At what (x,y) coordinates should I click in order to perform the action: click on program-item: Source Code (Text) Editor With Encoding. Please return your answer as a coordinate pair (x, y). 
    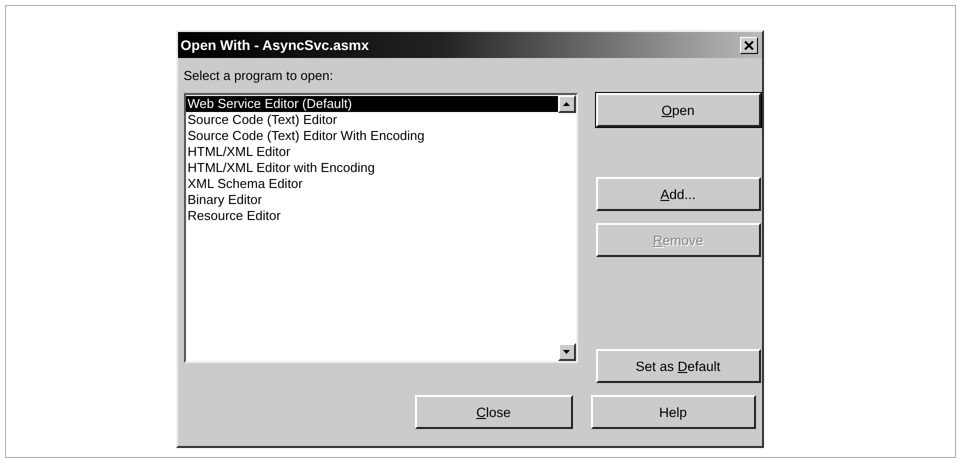
    Looking at the image, I should click on (372, 136).